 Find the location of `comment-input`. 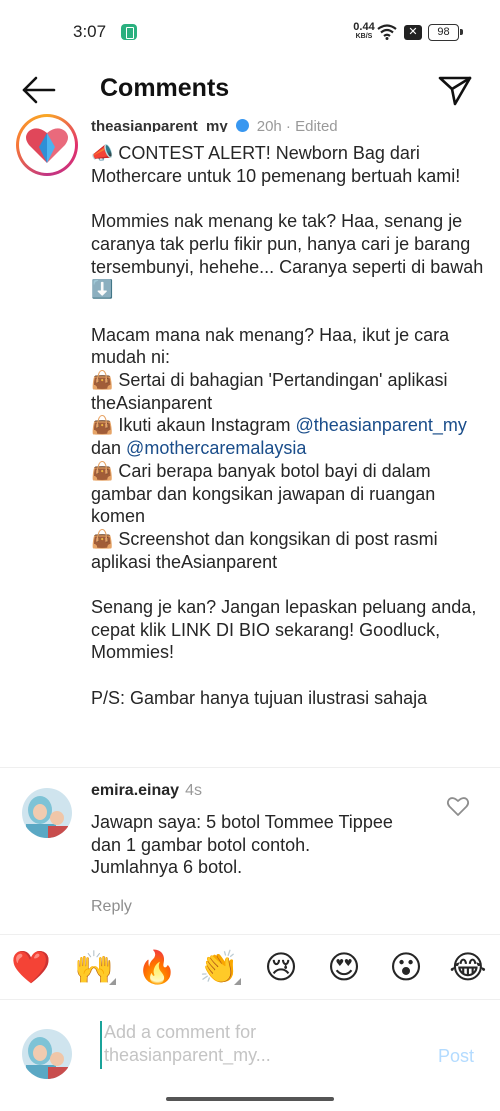

comment-input is located at coordinates (255, 1045).